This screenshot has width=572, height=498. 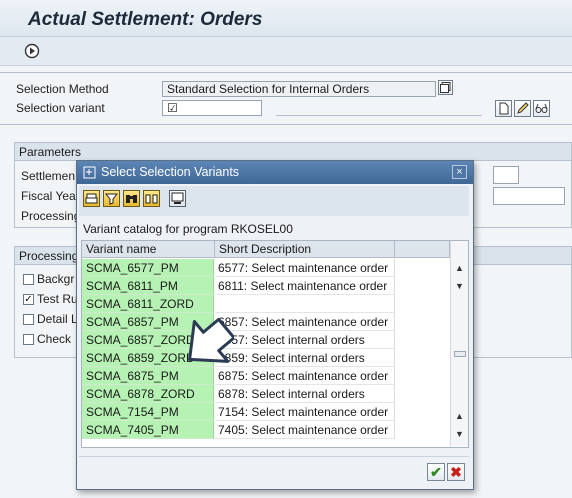 What do you see at coordinates (28, 299) in the screenshot?
I see `test-run-checkbox: ✓` at bounding box center [28, 299].